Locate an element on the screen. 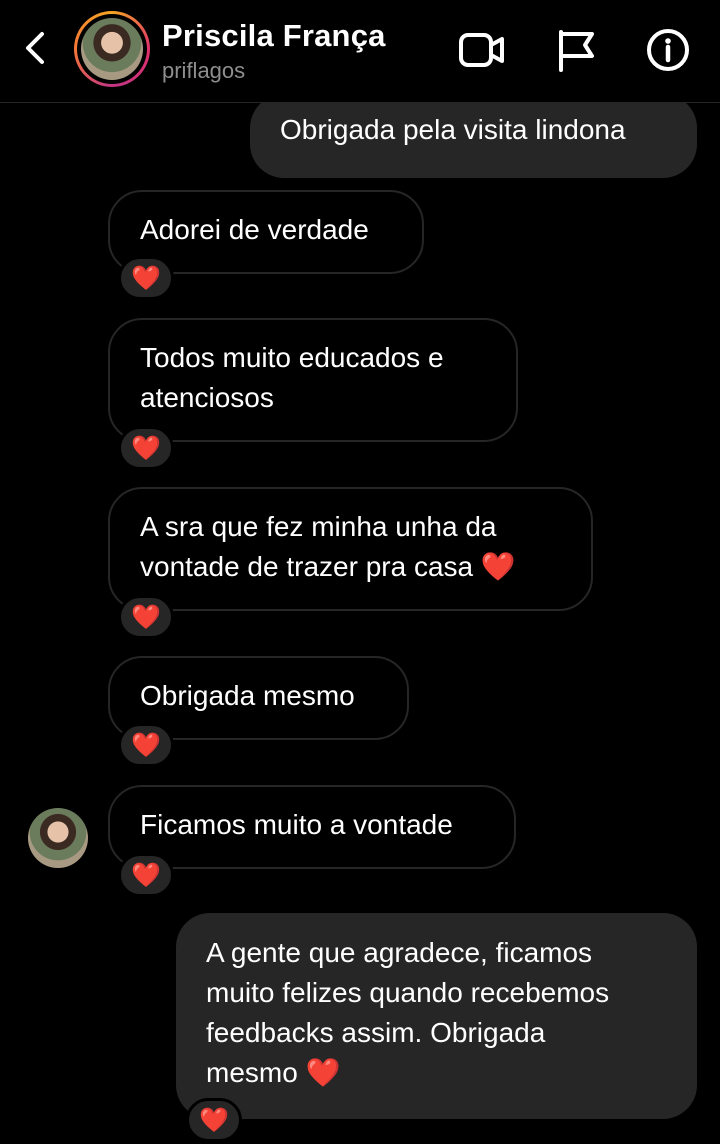  message-text-line: vontade de trazer pra casa is located at coordinates (307, 566).